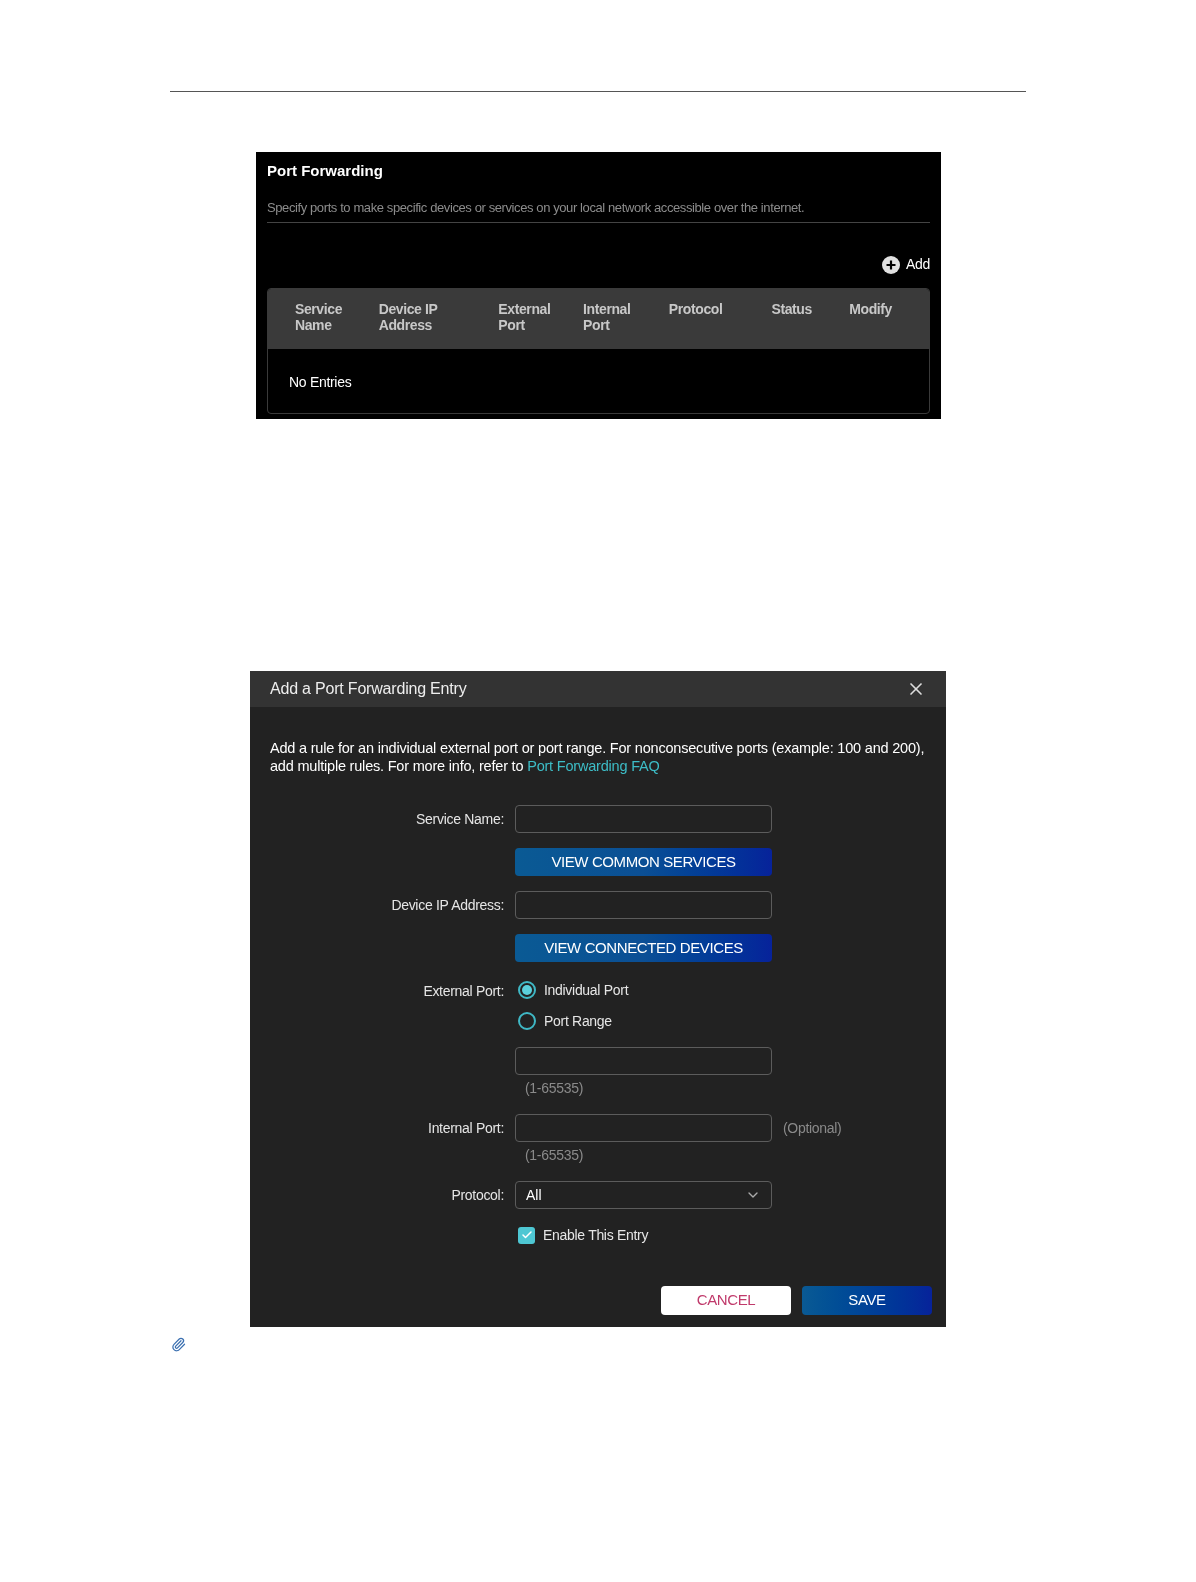 Image resolution: width=1196 pixels, height=1582 pixels. Describe the element at coordinates (696, 310) in the screenshot. I see `column-header: Protocol` at that location.